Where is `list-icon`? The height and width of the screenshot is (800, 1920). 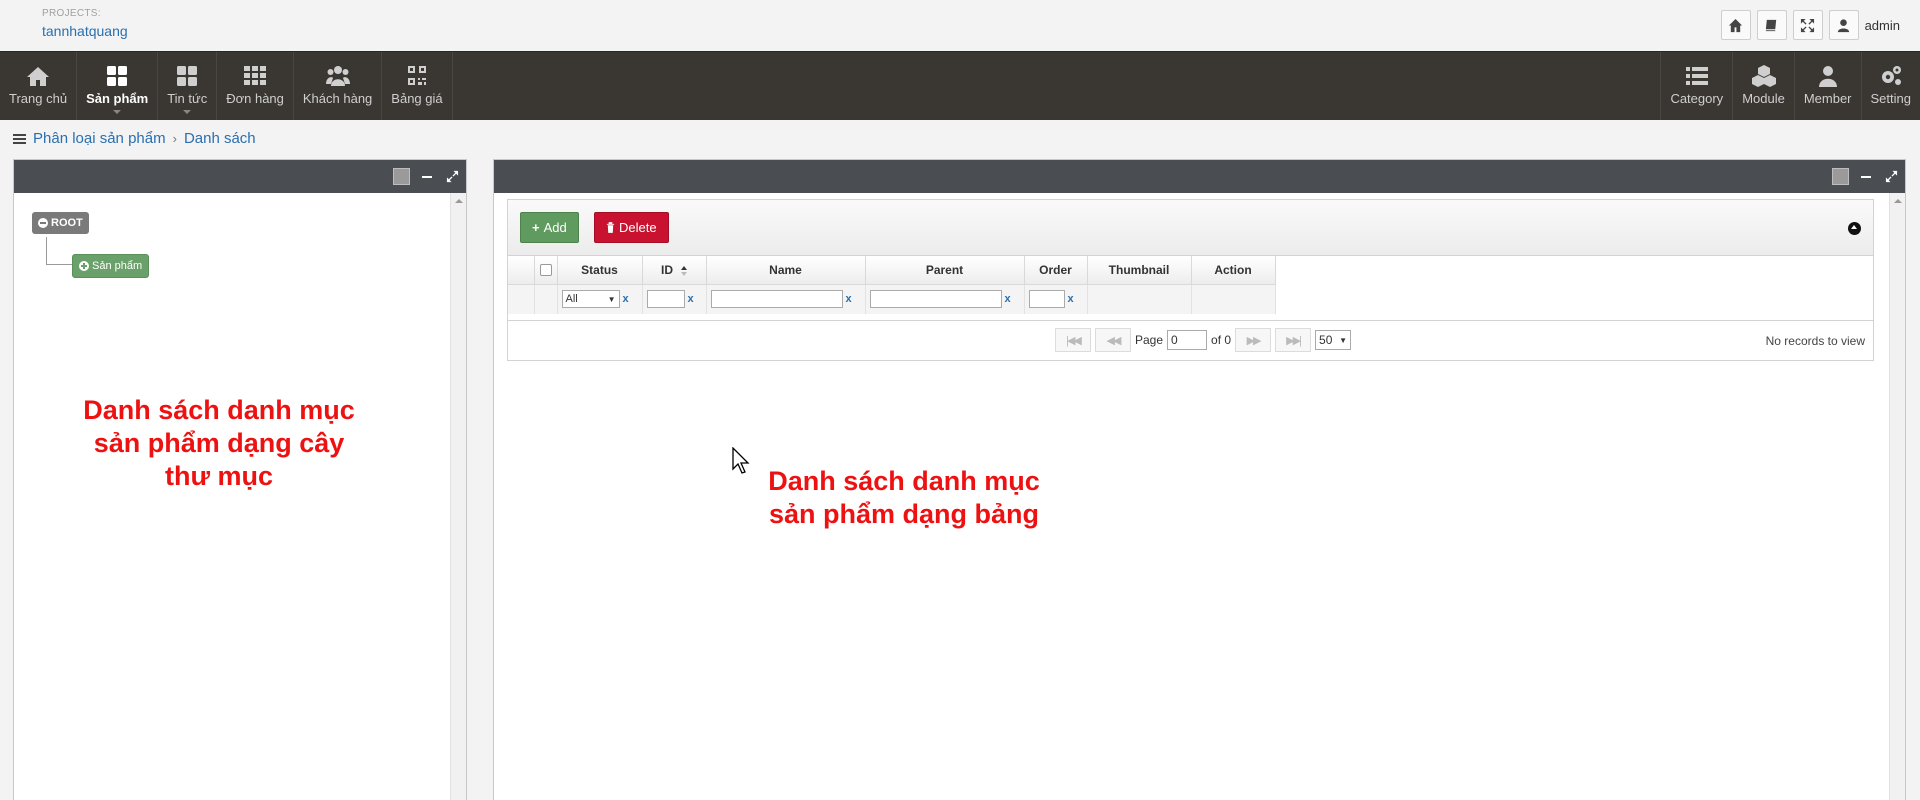 list-icon is located at coordinates (1696, 75).